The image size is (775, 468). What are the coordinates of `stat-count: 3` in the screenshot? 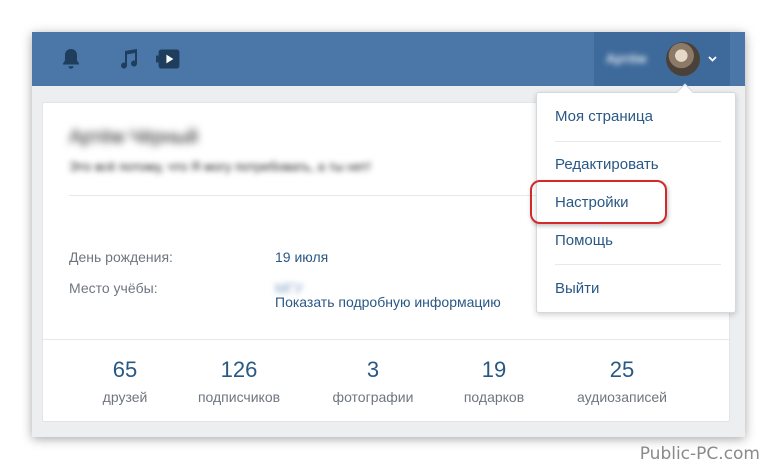 It's located at (373, 369).